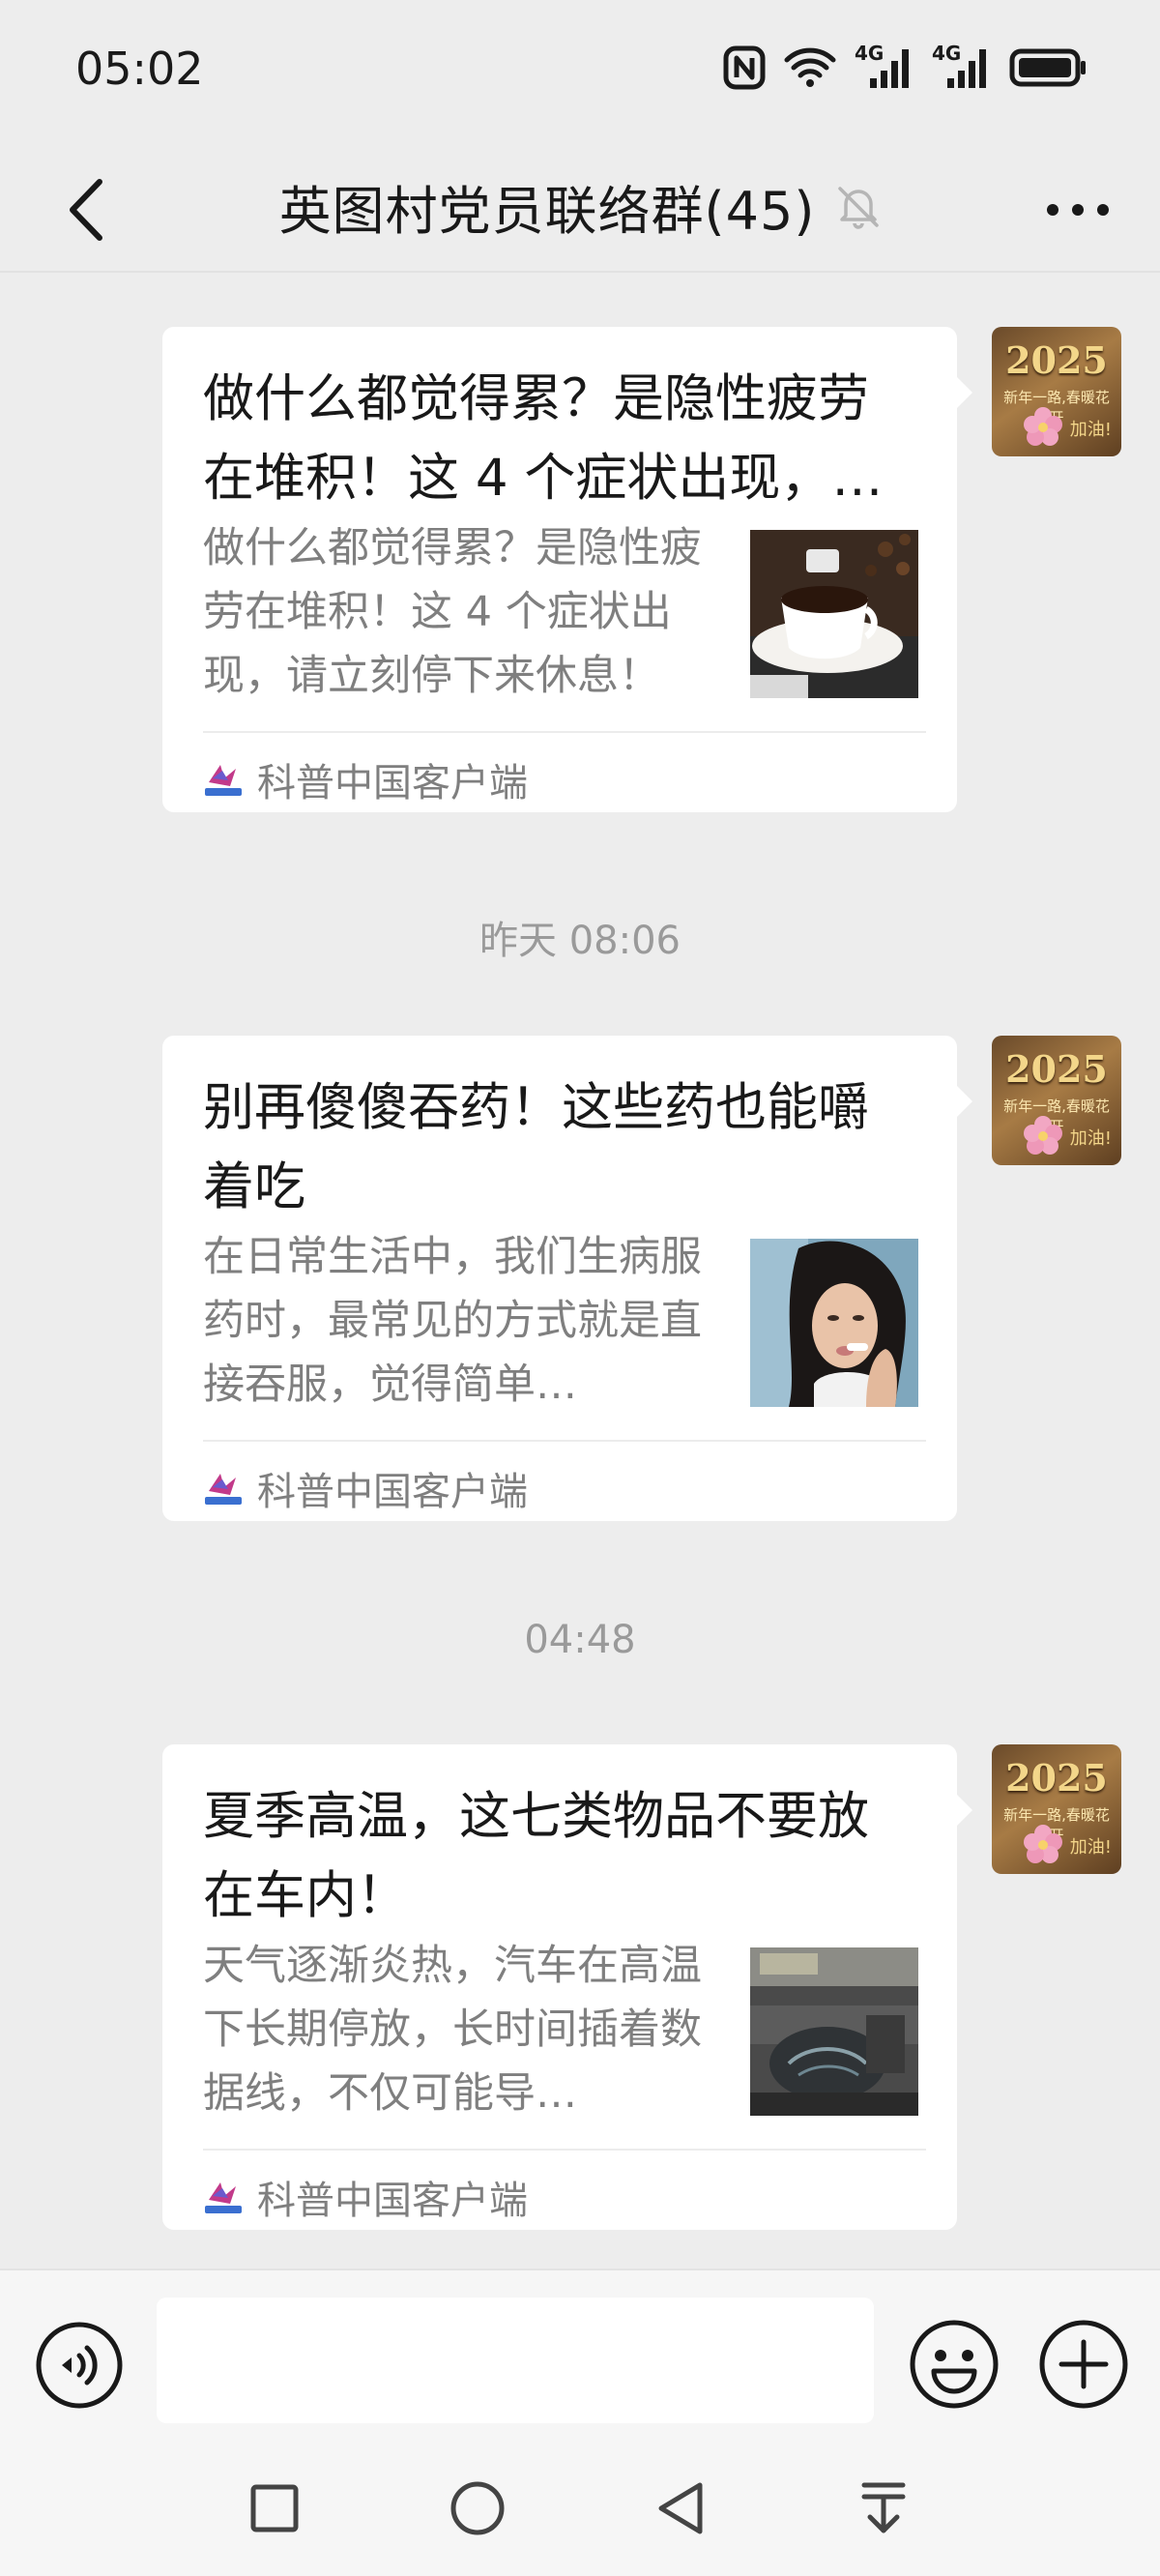 This screenshot has width=1160, height=2576. Describe the element at coordinates (452, 612) in the screenshot. I see `article-description: 做什么都觉得累？是隐性疲劳在堆积！这 4 个症状出现，请立刻停下来休息！` at that location.